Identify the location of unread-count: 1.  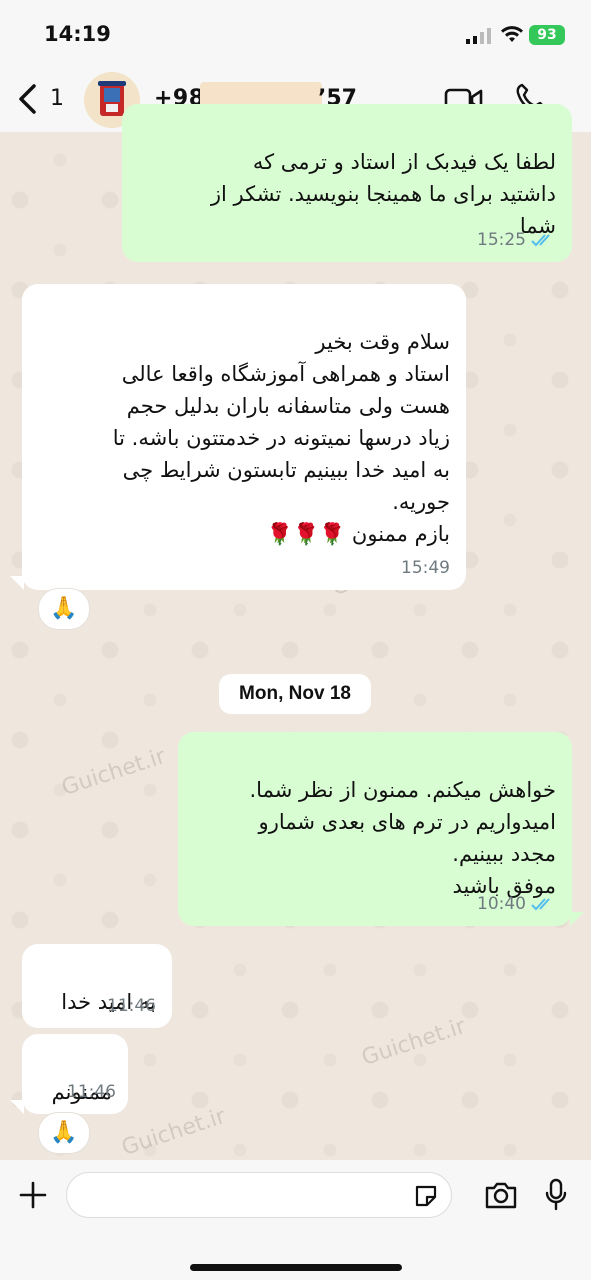
(57, 98).